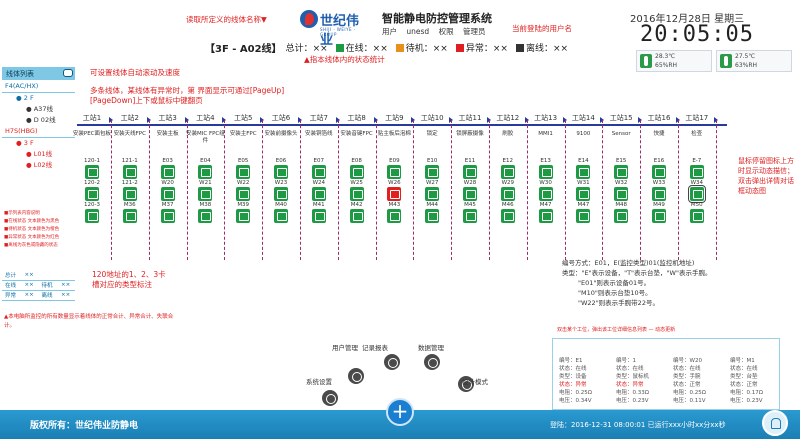  What do you see at coordinates (509, 118) in the screenshot?
I see `station-title: 工站12` at bounding box center [509, 118].